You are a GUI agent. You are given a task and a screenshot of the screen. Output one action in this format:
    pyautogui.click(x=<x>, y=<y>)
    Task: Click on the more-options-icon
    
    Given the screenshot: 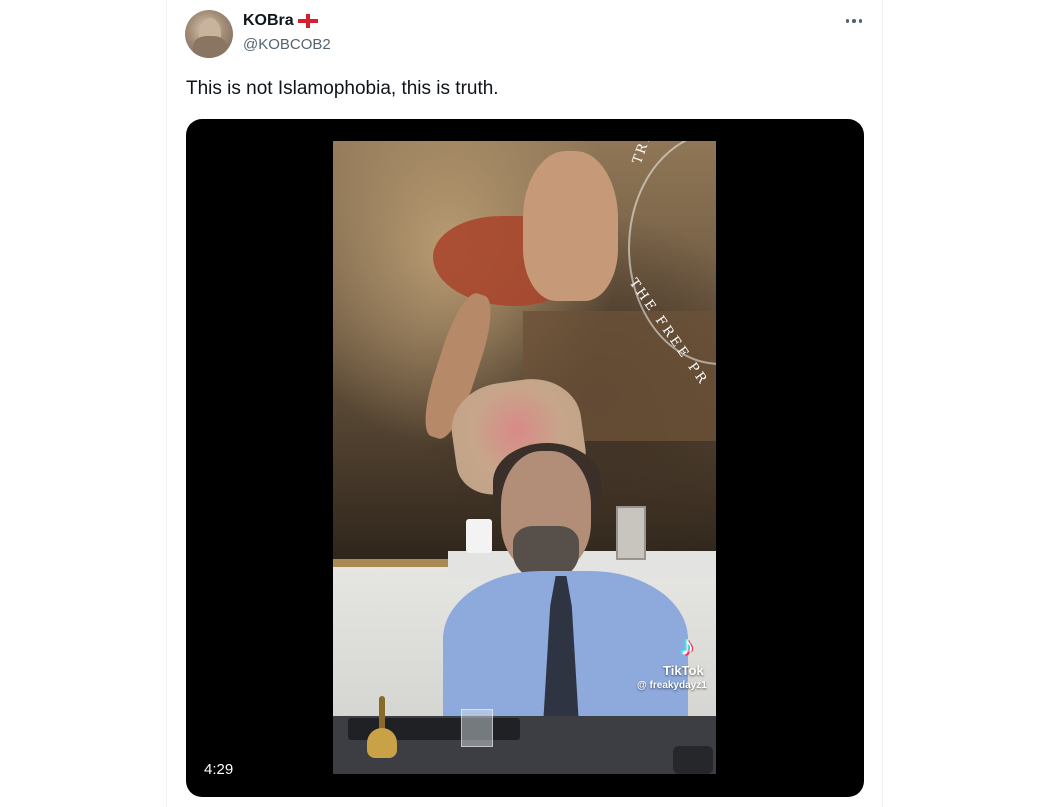 What is the action you would take?
    pyautogui.click(x=854, y=21)
    